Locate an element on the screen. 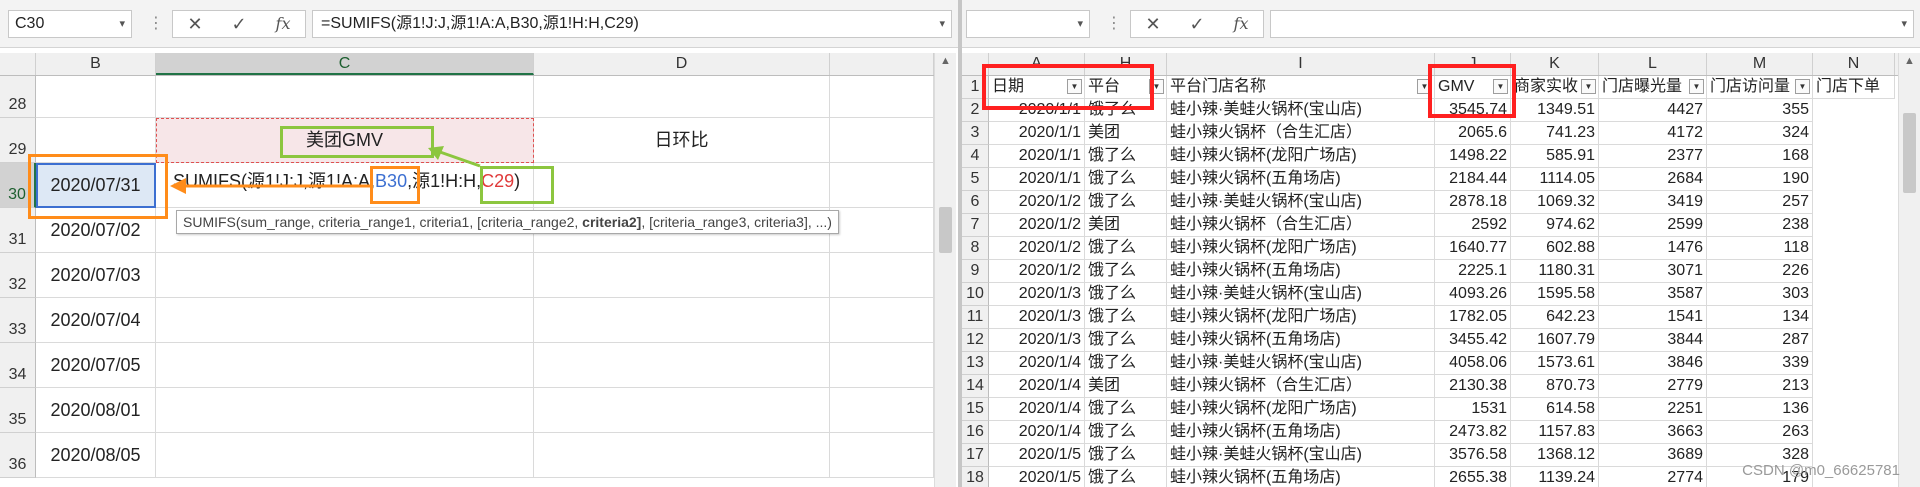  data-cell: 2020/1/2 is located at coordinates (1037, 202).